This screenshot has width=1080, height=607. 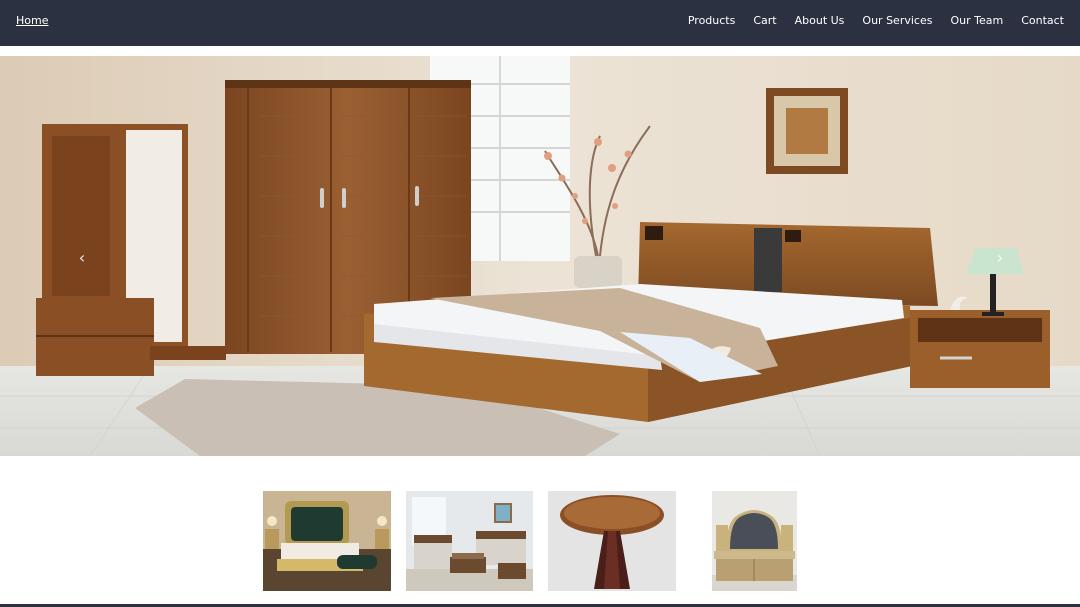 I want to click on nav-cart: Cart, so click(x=764, y=20).